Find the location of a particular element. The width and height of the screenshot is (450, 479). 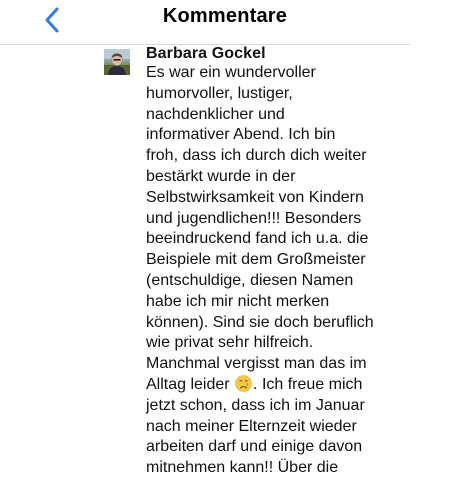

navigation-bar: Kommentare is located at coordinates (225, 22).